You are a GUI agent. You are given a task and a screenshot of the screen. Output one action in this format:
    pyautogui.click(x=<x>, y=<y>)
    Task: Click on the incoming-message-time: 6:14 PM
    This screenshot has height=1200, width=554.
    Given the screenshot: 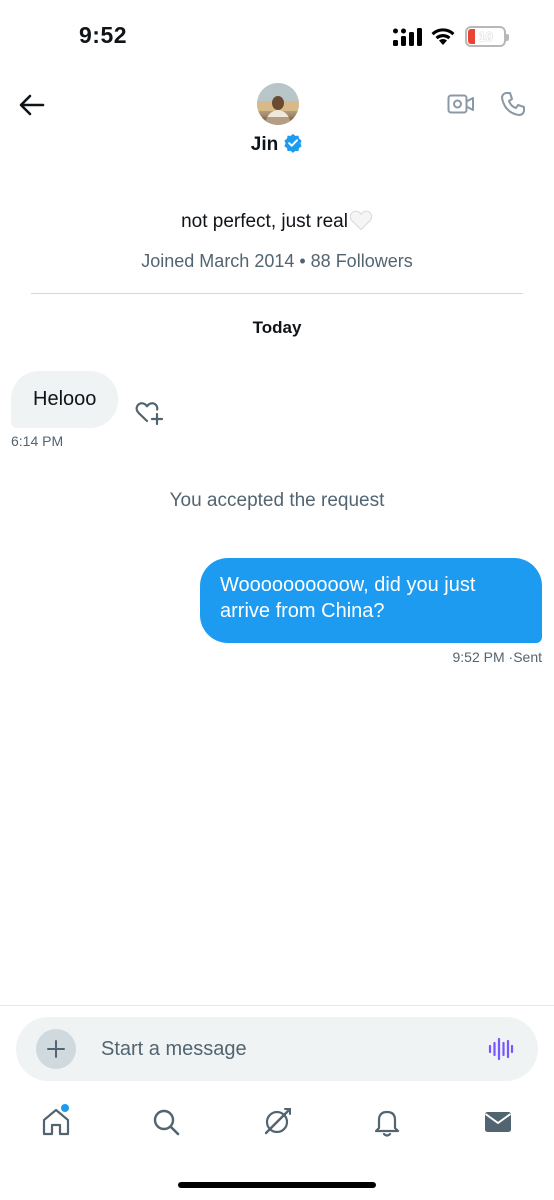 What is the action you would take?
    pyautogui.click(x=37, y=441)
    